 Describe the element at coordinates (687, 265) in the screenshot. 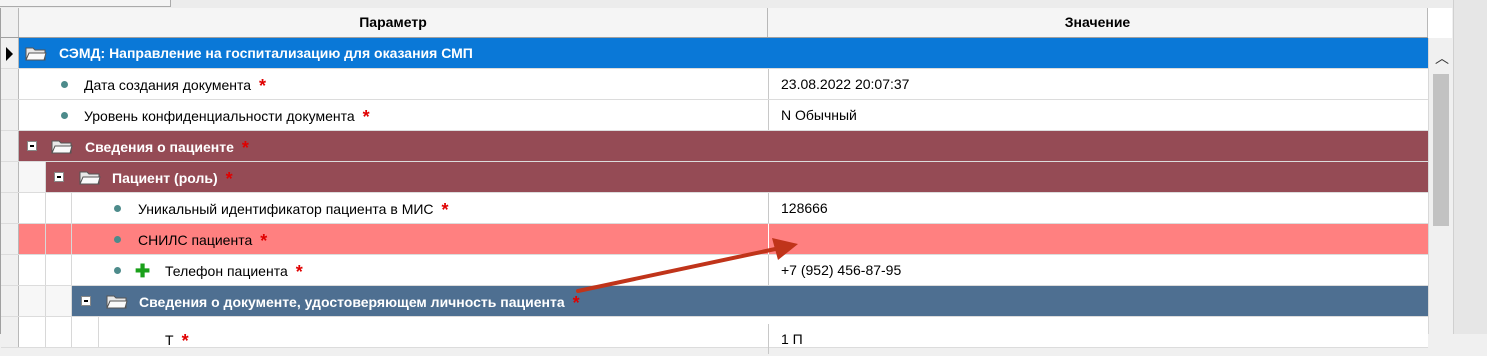

I see `annotation-arrow` at that location.